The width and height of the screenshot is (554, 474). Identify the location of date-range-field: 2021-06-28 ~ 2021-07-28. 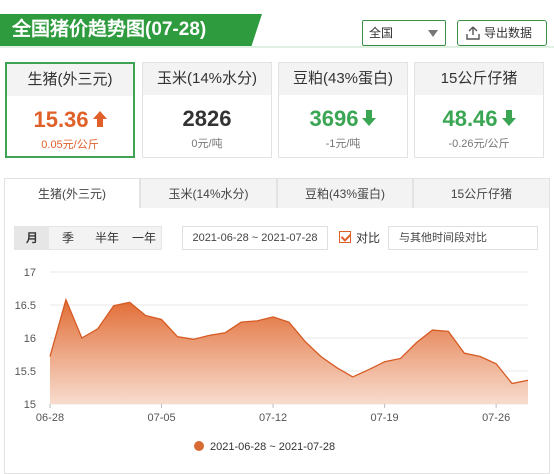
(255, 238).